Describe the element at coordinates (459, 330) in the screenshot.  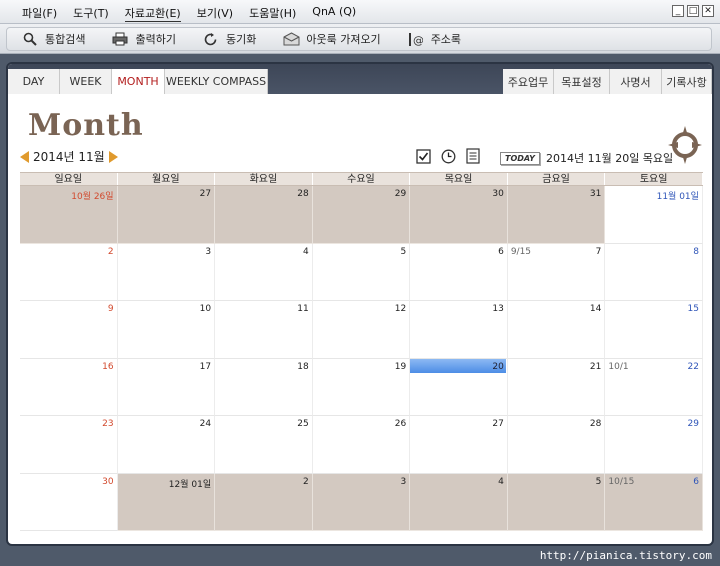
I see `day-cell: 13` at that location.